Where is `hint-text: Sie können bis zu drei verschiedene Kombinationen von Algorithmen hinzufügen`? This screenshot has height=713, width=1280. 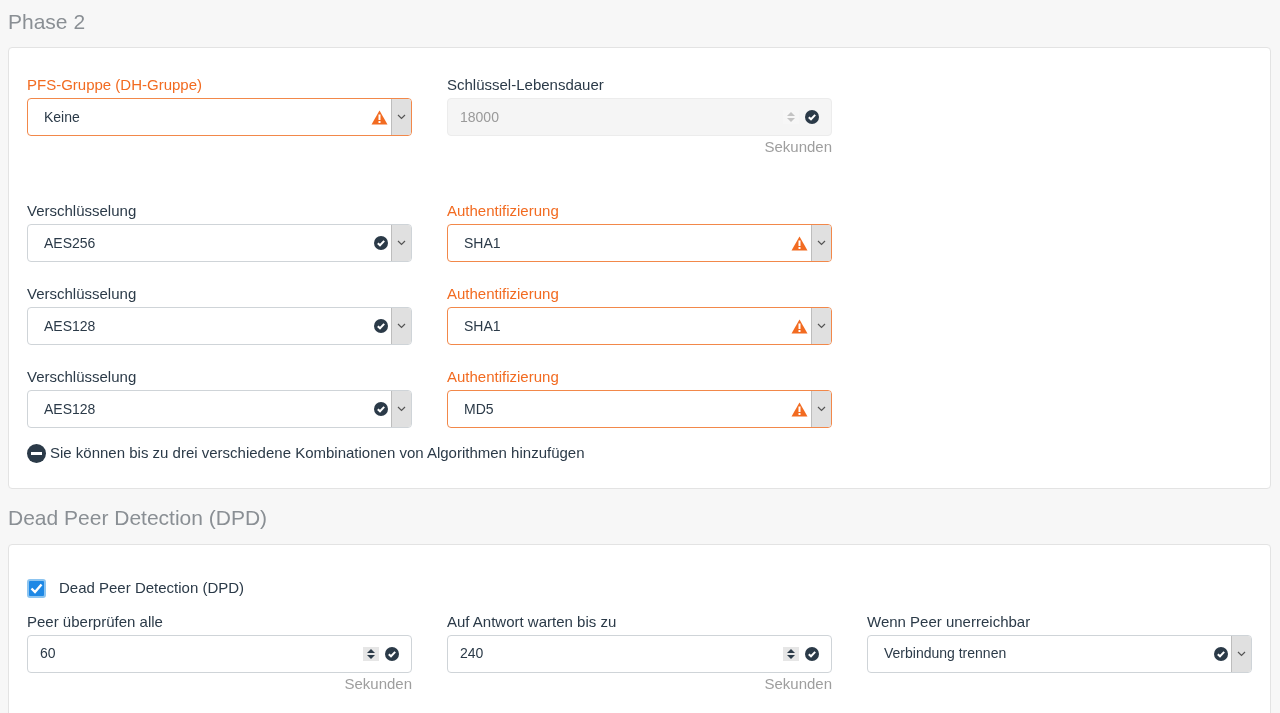 hint-text: Sie können bis zu drei verschiedene Kombinationen von Algorithmen hinzufügen is located at coordinates (317, 453).